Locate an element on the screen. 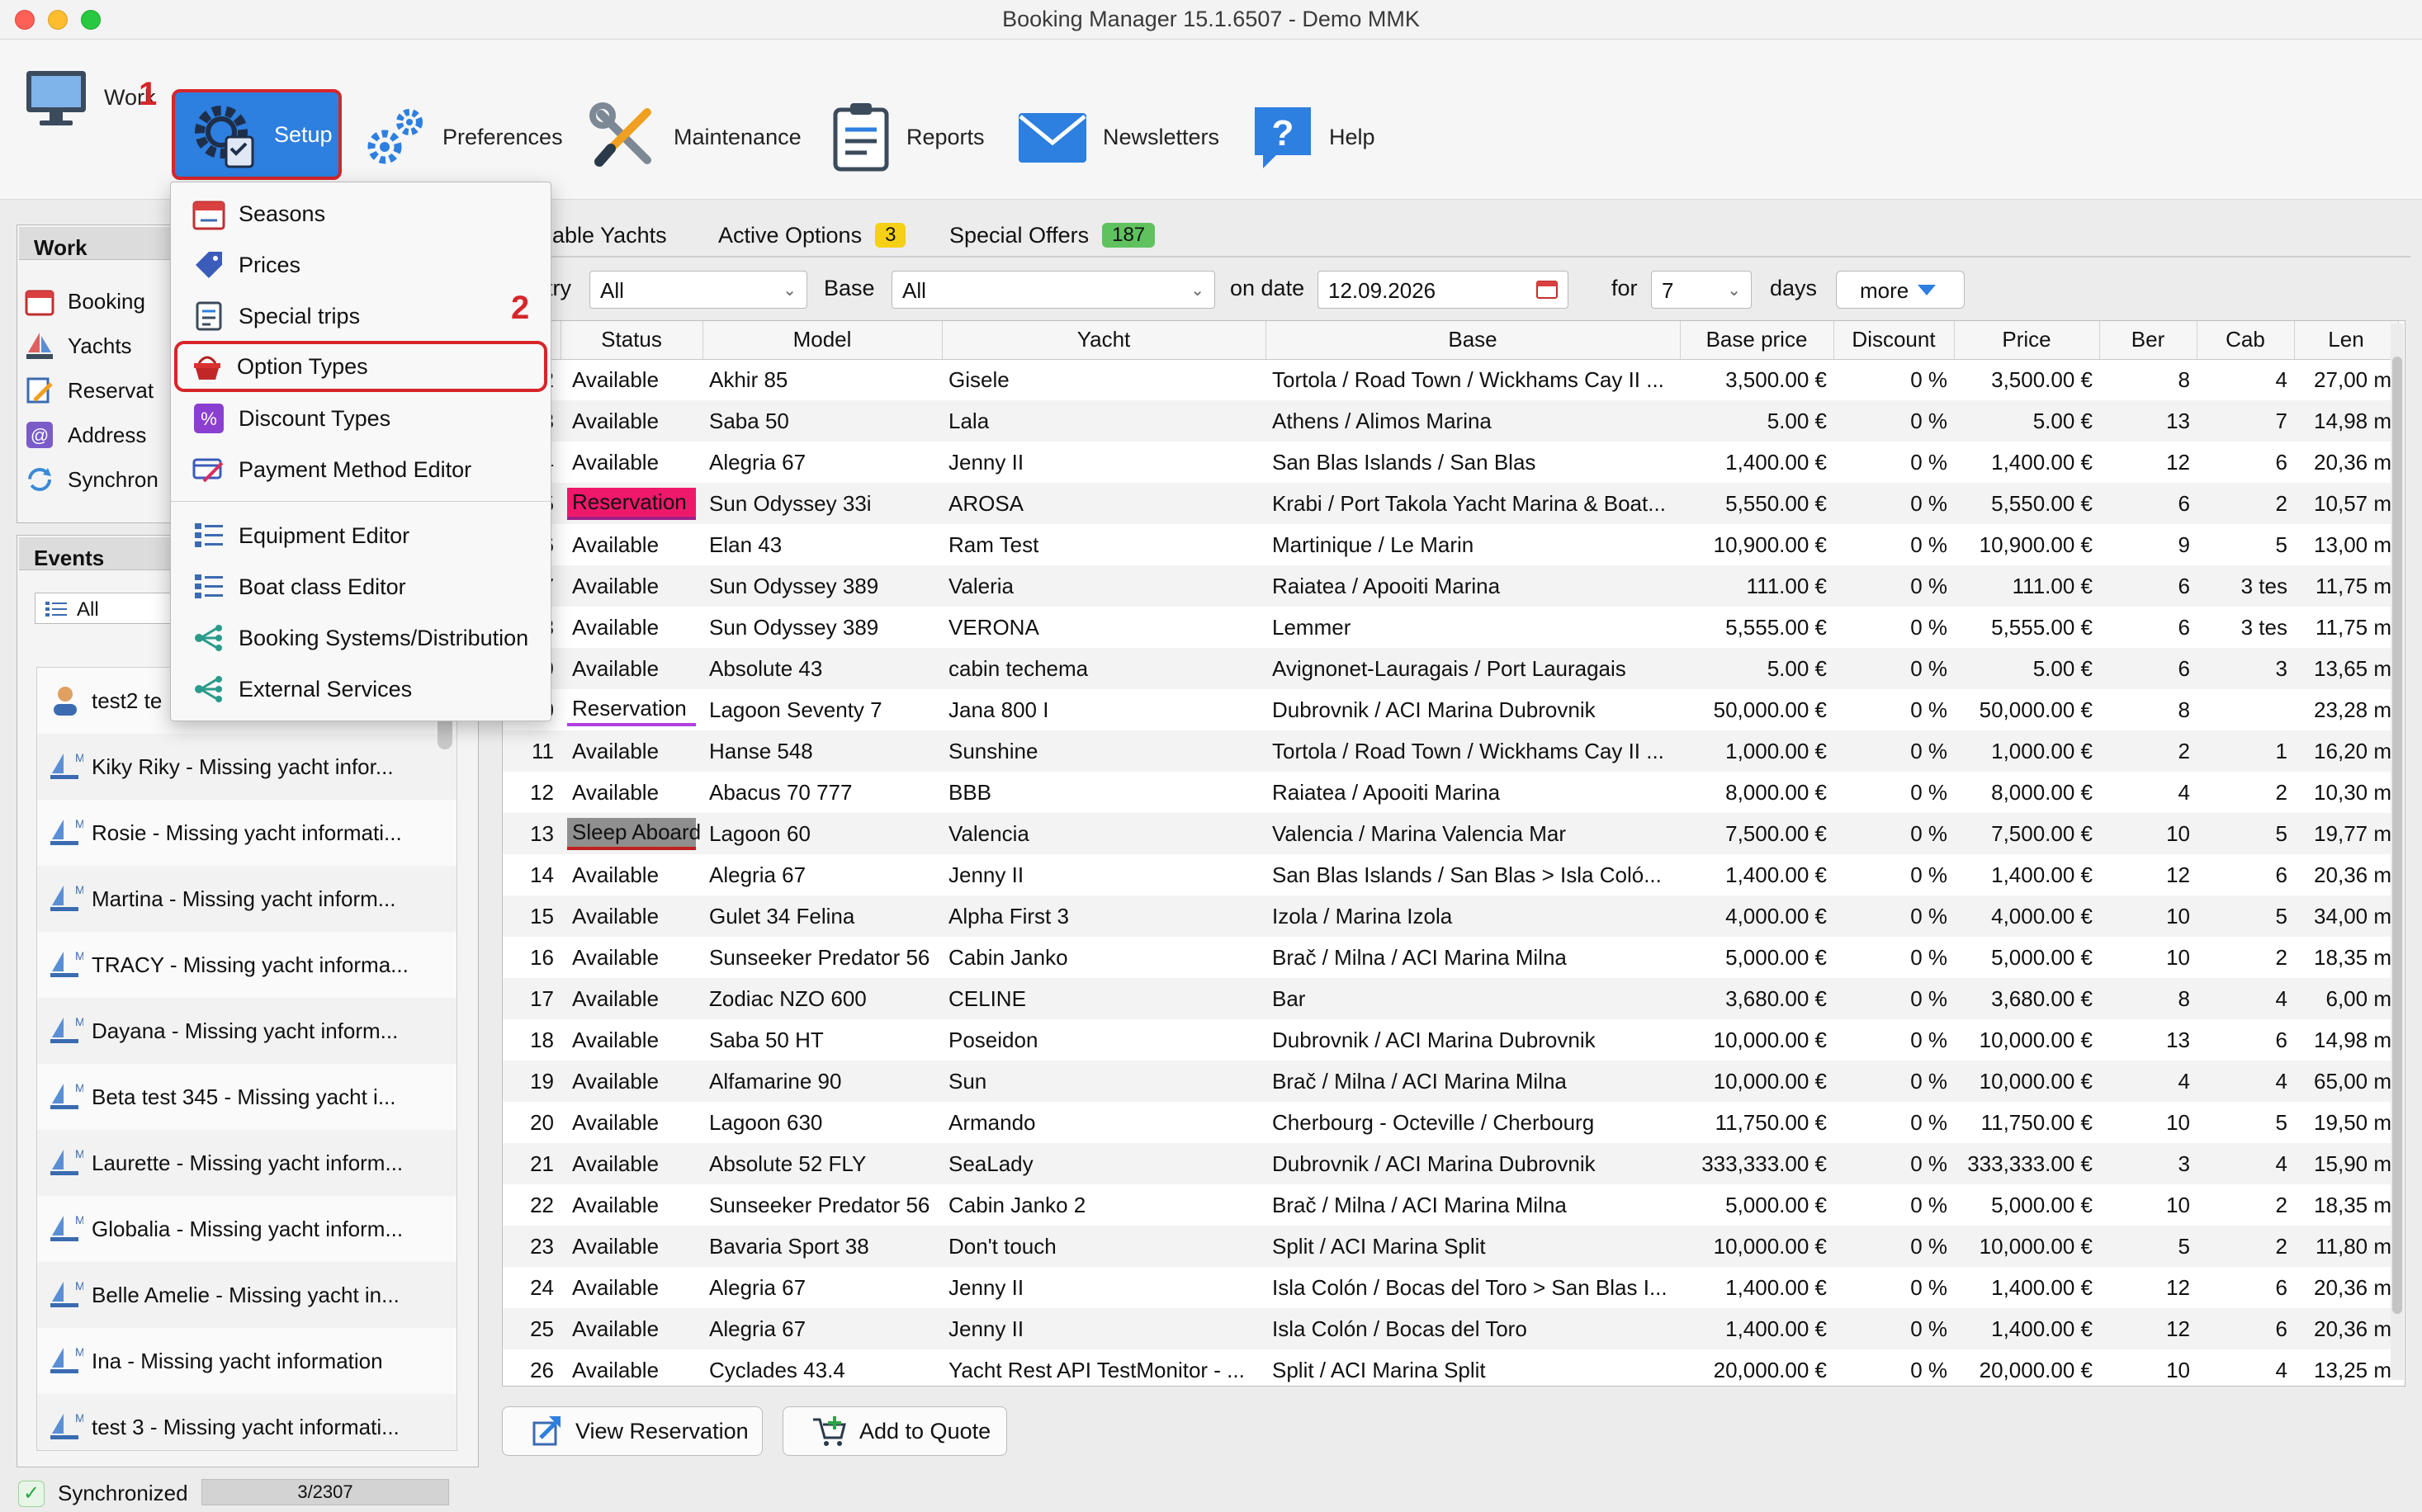  cabins-cell: 7 is located at coordinates (2245, 421).